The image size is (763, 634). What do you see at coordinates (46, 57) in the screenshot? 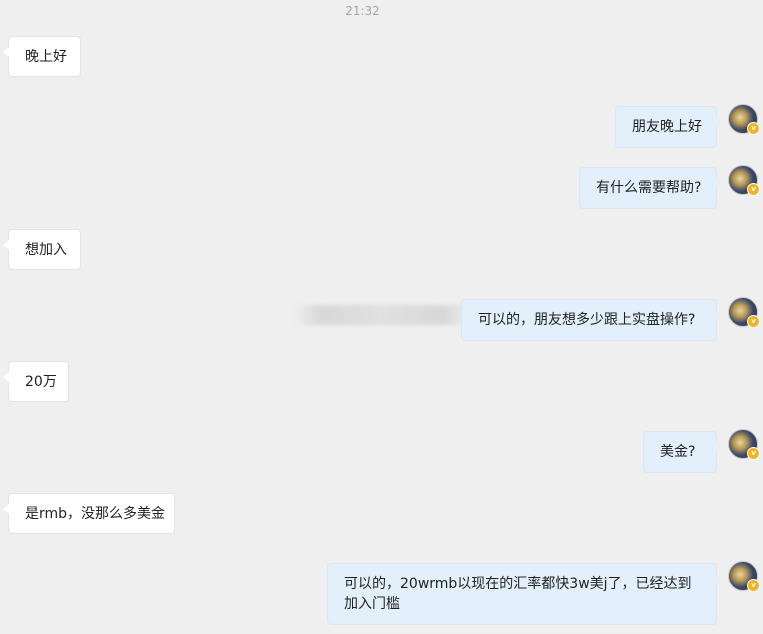
I see `message-text: 晚上好` at bounding box center [46, 57].